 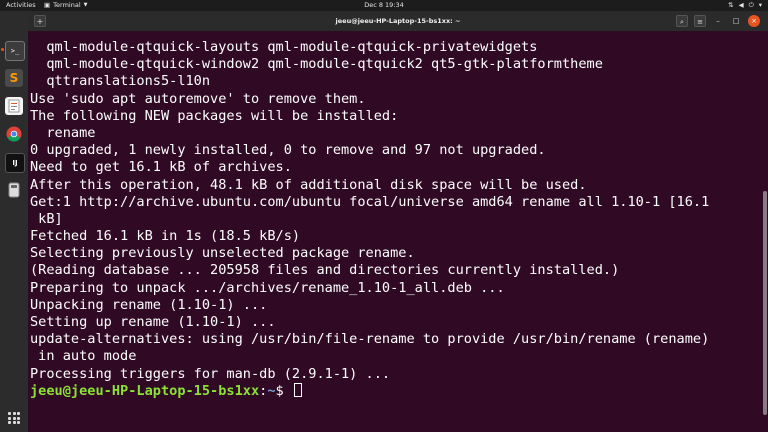 I want to click on minimize-button: –, so click(x=718, y=21).